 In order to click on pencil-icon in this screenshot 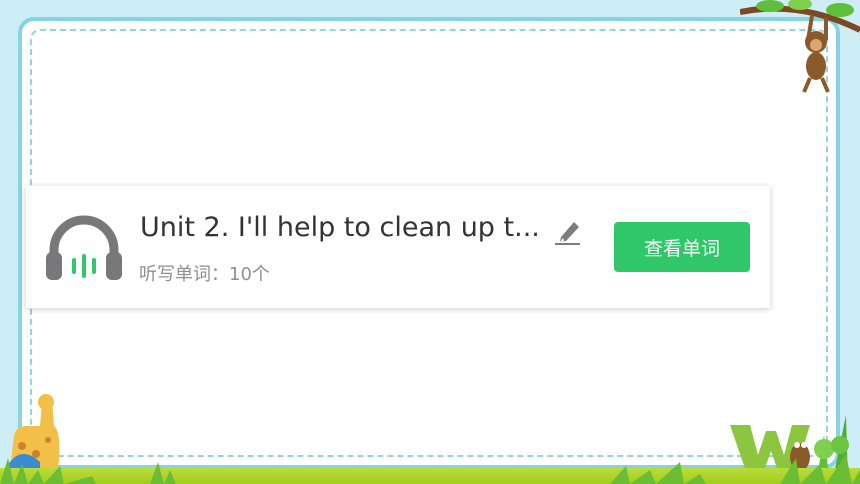, I will do `click(569, 231)`.